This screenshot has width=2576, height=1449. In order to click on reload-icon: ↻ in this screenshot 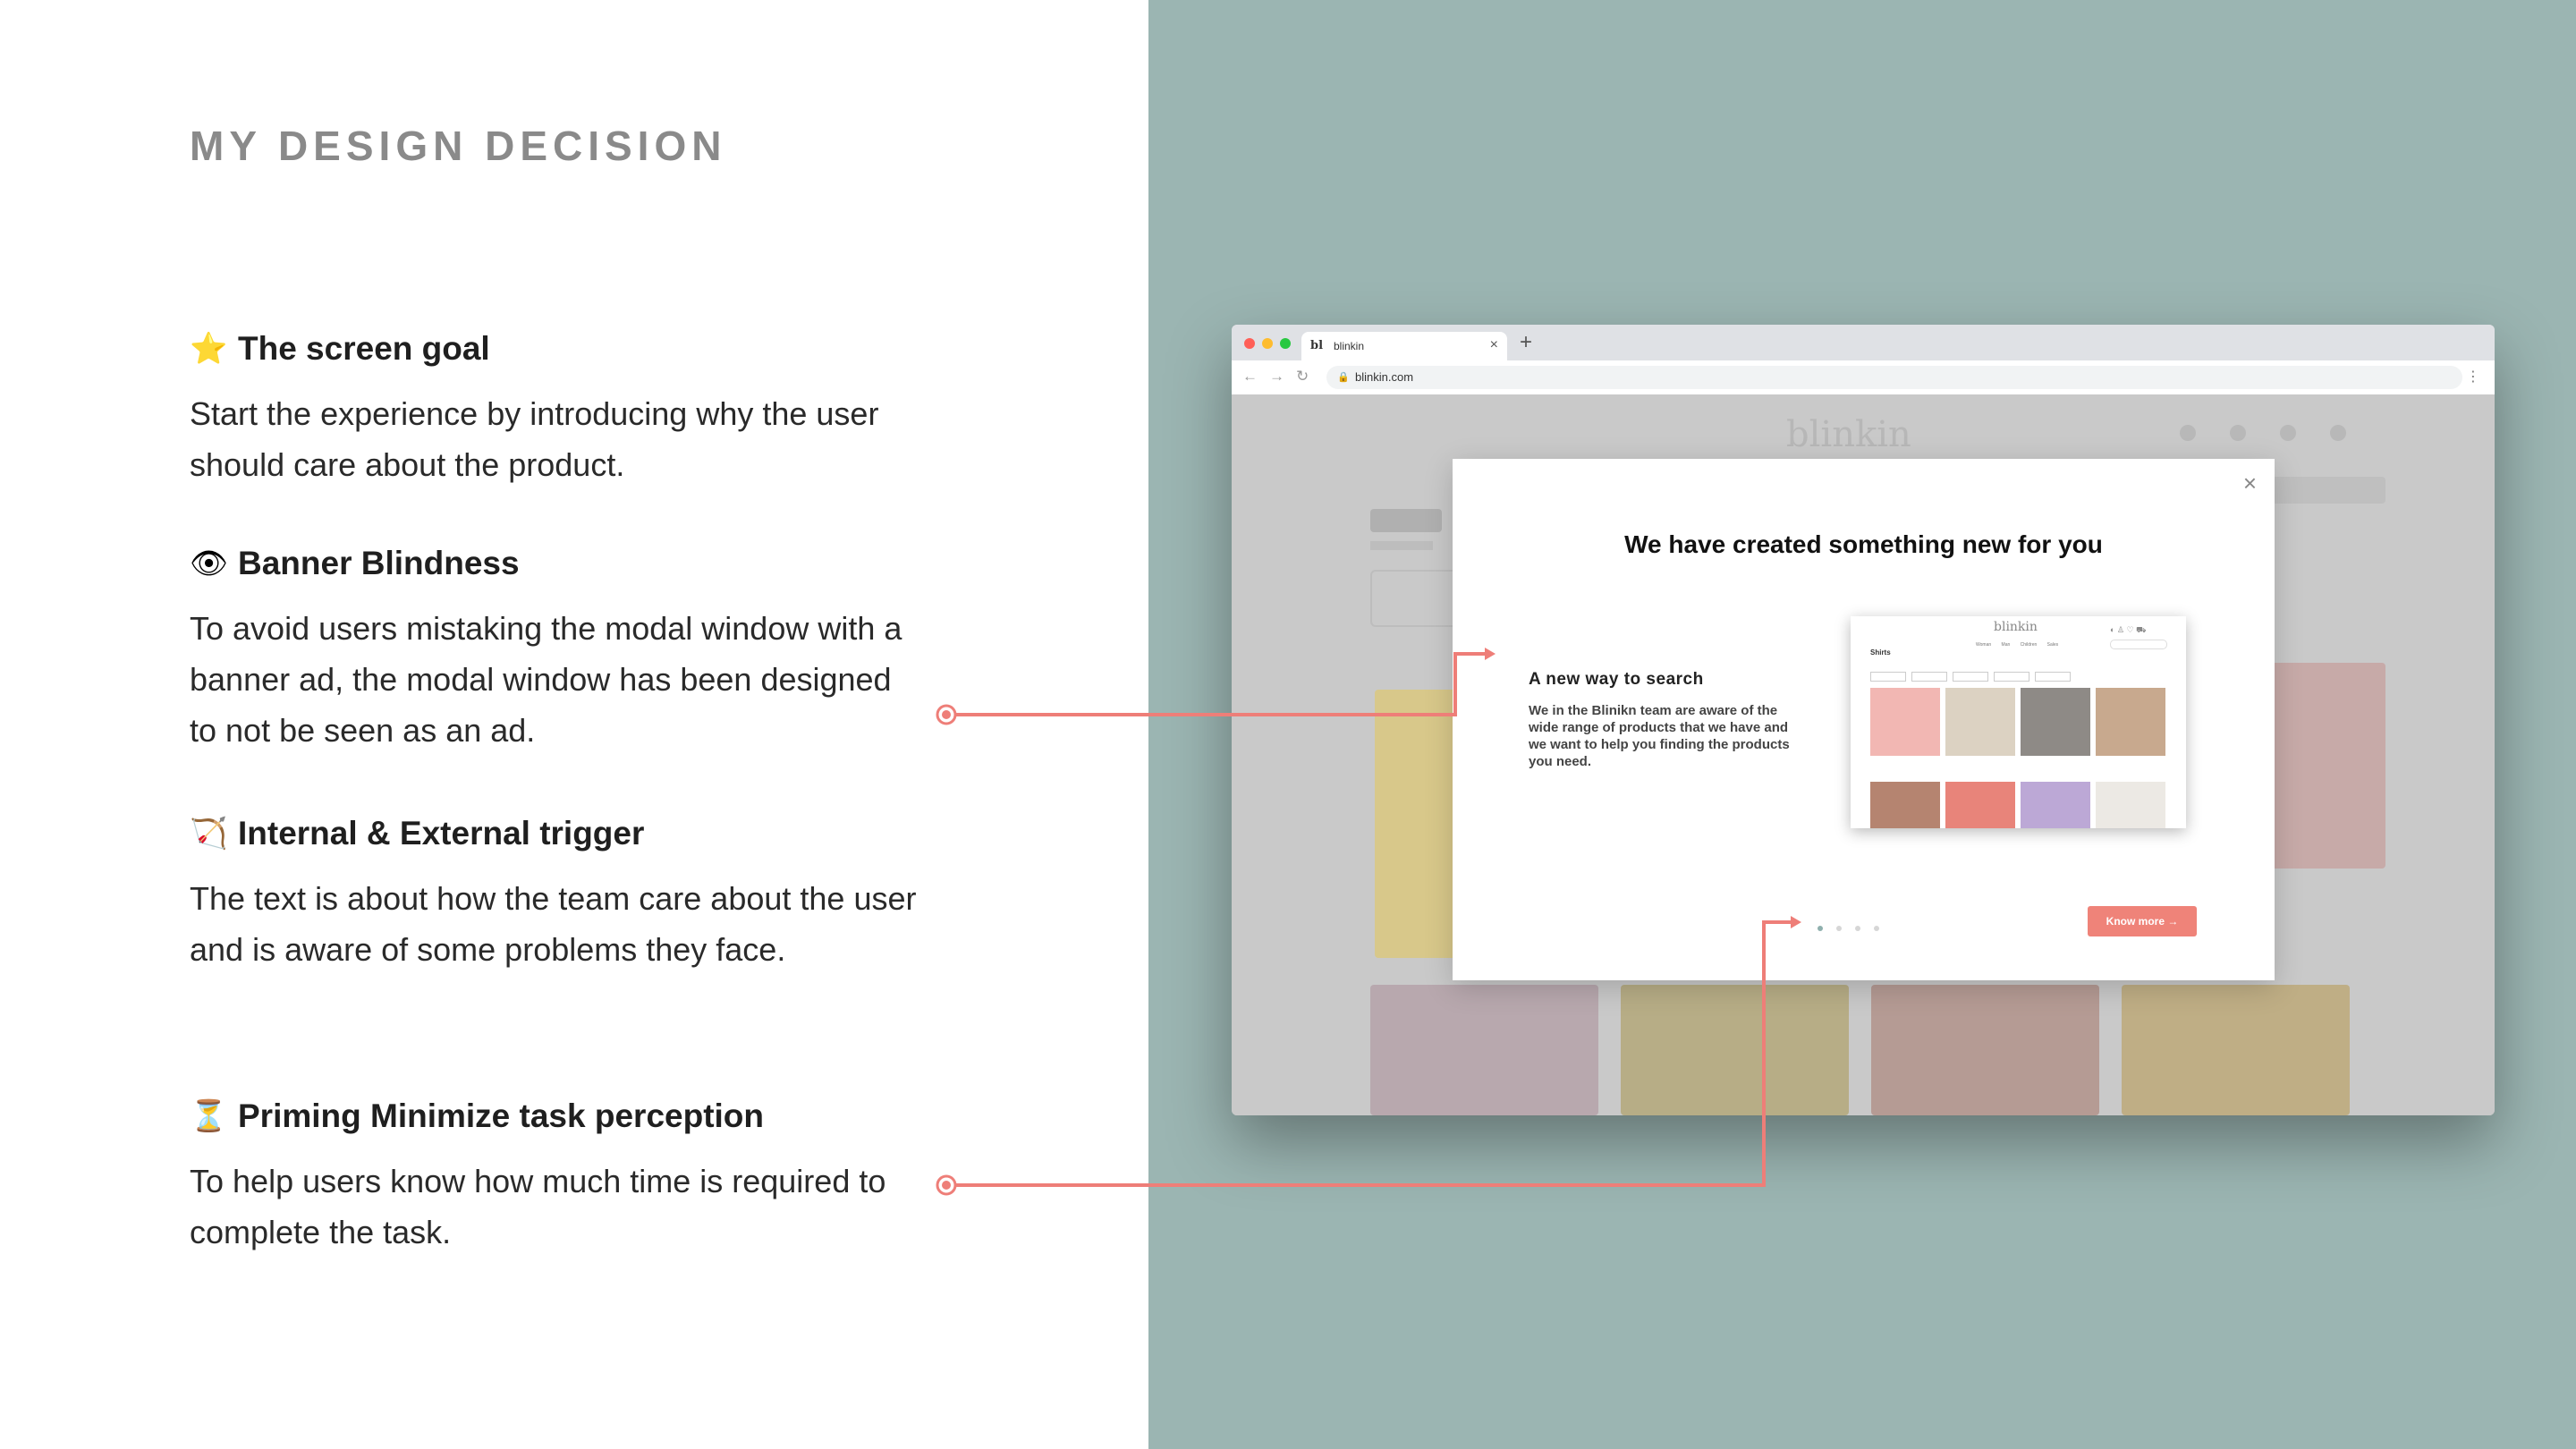, I will do `click(1302, 377)`.